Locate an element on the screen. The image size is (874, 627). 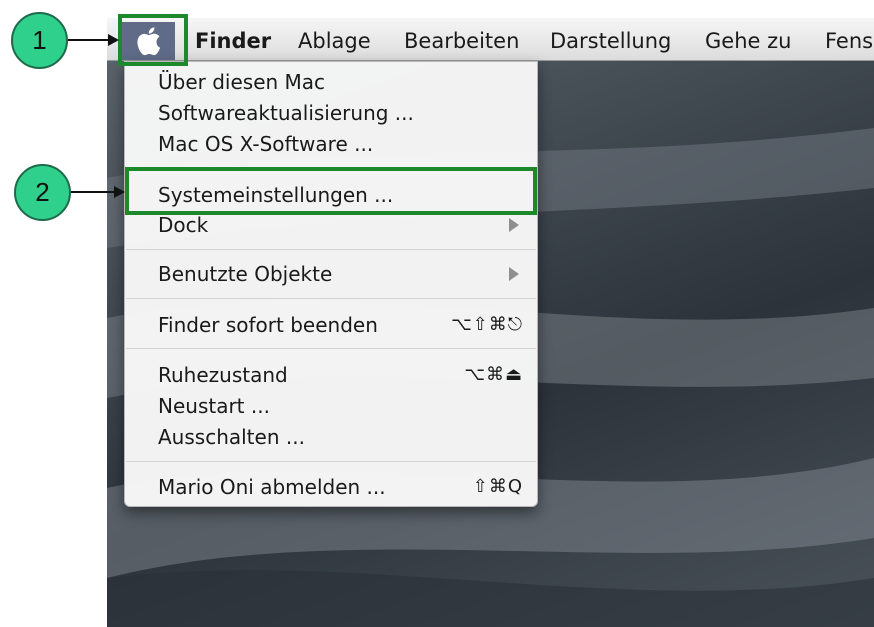
menu-finder: Finder is located at coordinates (233, 41).